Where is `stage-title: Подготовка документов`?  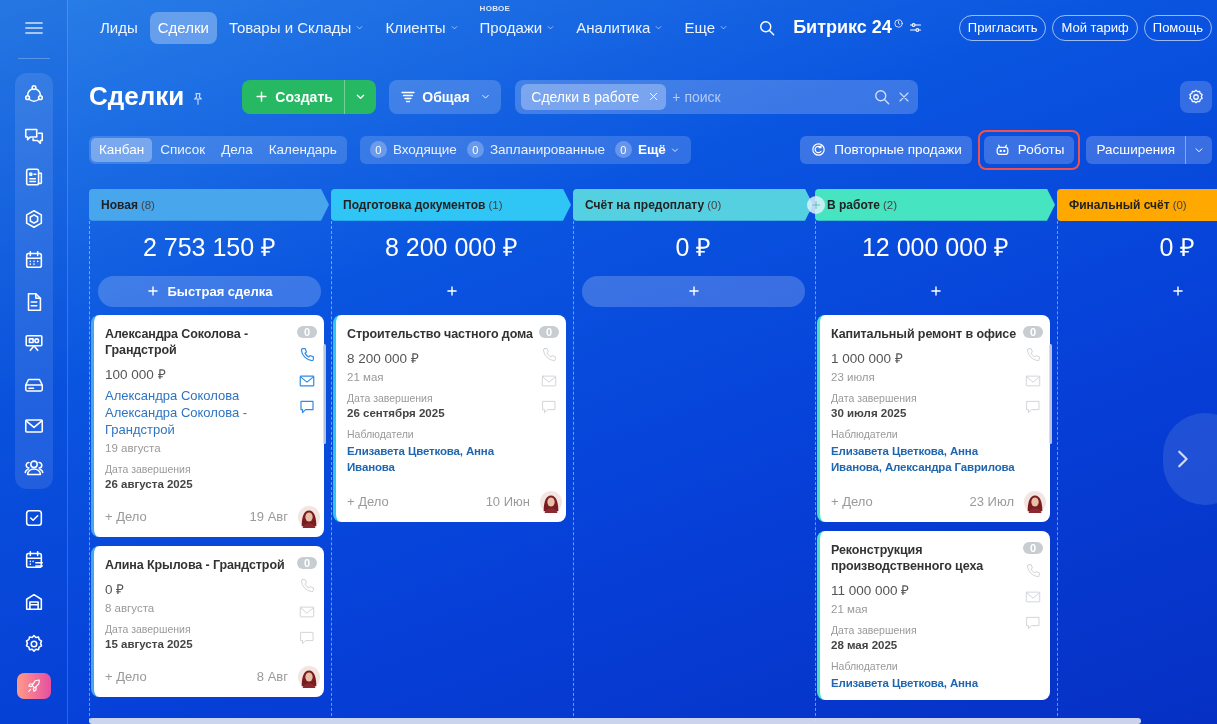
stage-title: Подготовка документов is located at coordinates (414, 204).